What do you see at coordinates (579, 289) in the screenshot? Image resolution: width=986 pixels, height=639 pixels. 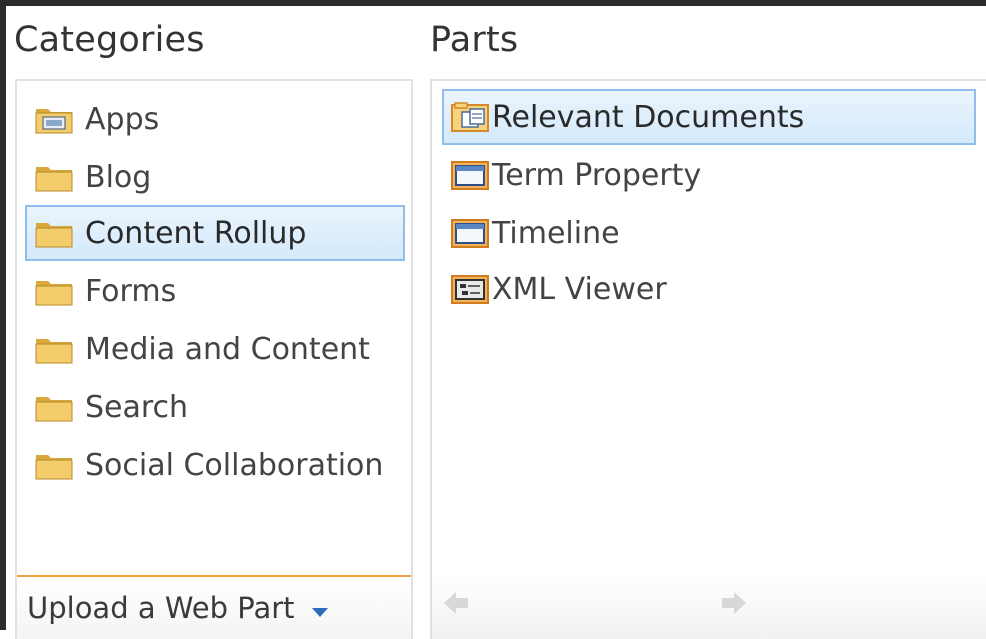 I see `part-label: XML Viewer` at bounding box center [579, 289].